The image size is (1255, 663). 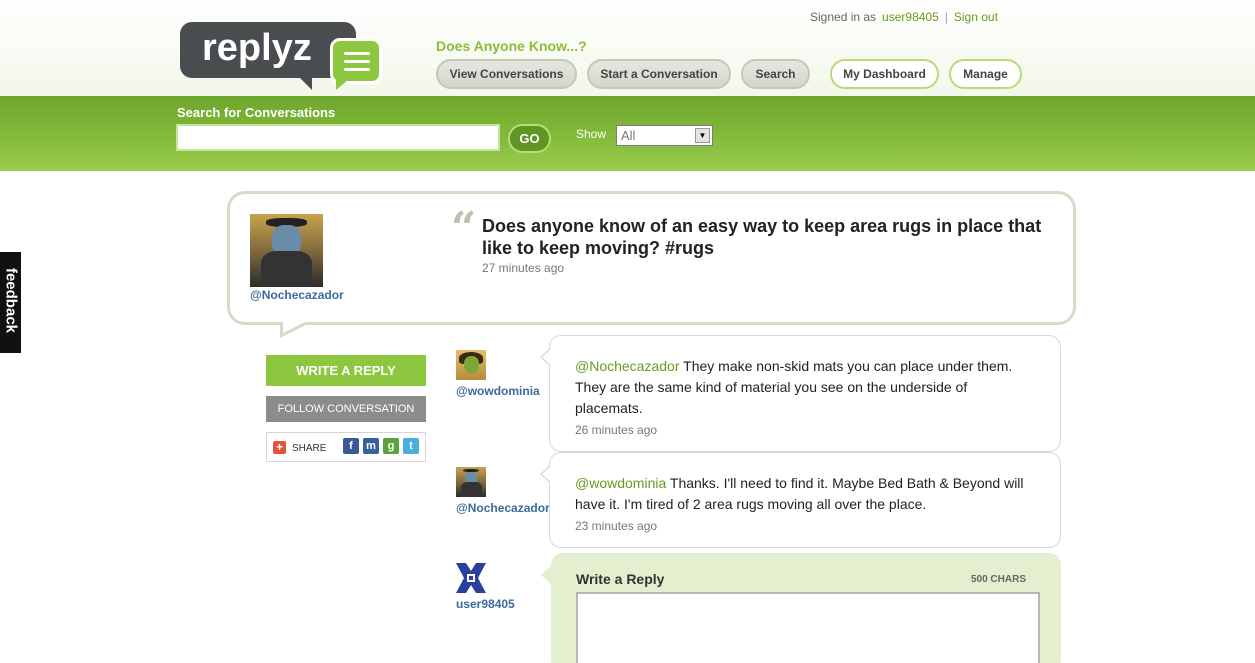 I want to click on replyz-logo: replyz, so click(x=282, y=56).